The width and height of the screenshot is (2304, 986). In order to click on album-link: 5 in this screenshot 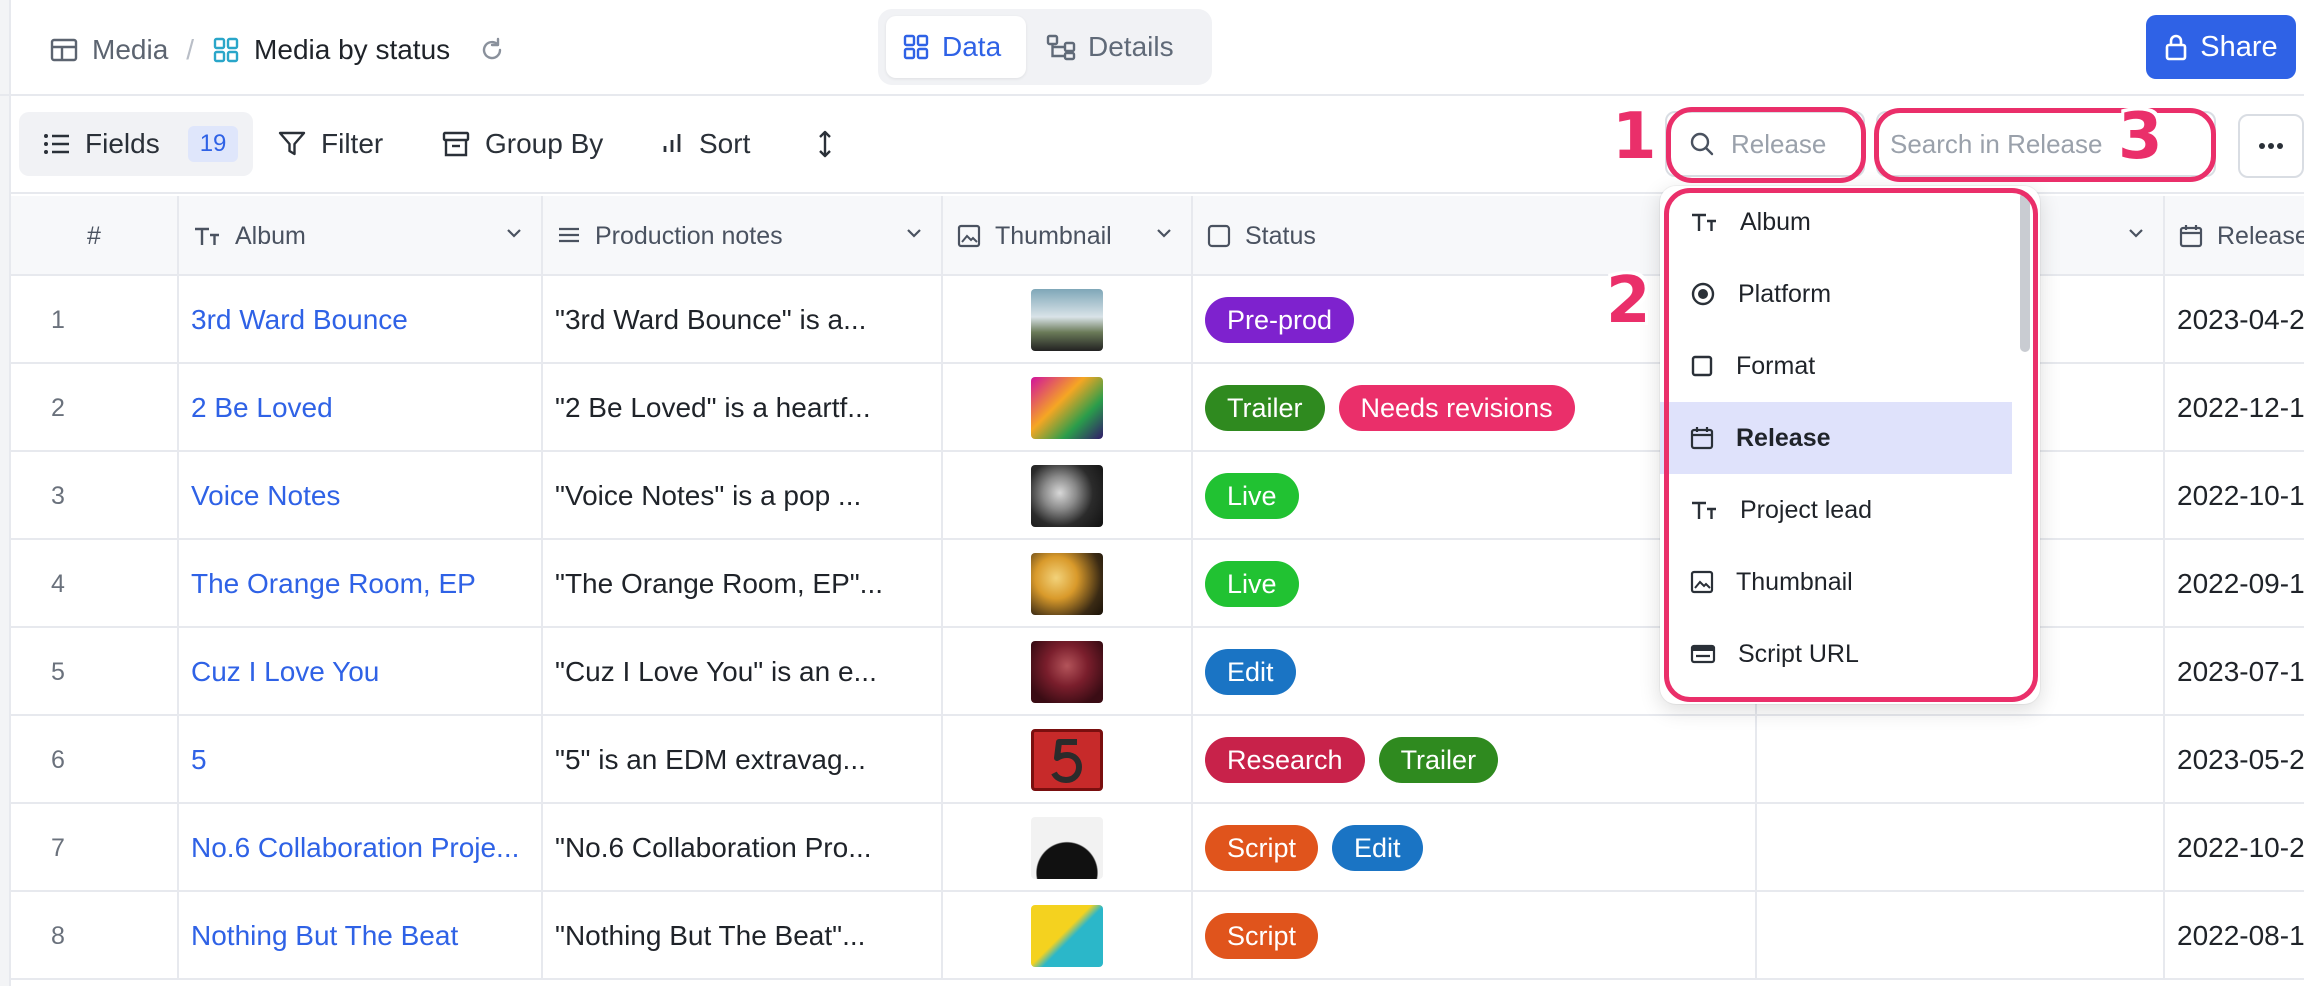, I will do `click(361, 760)`.